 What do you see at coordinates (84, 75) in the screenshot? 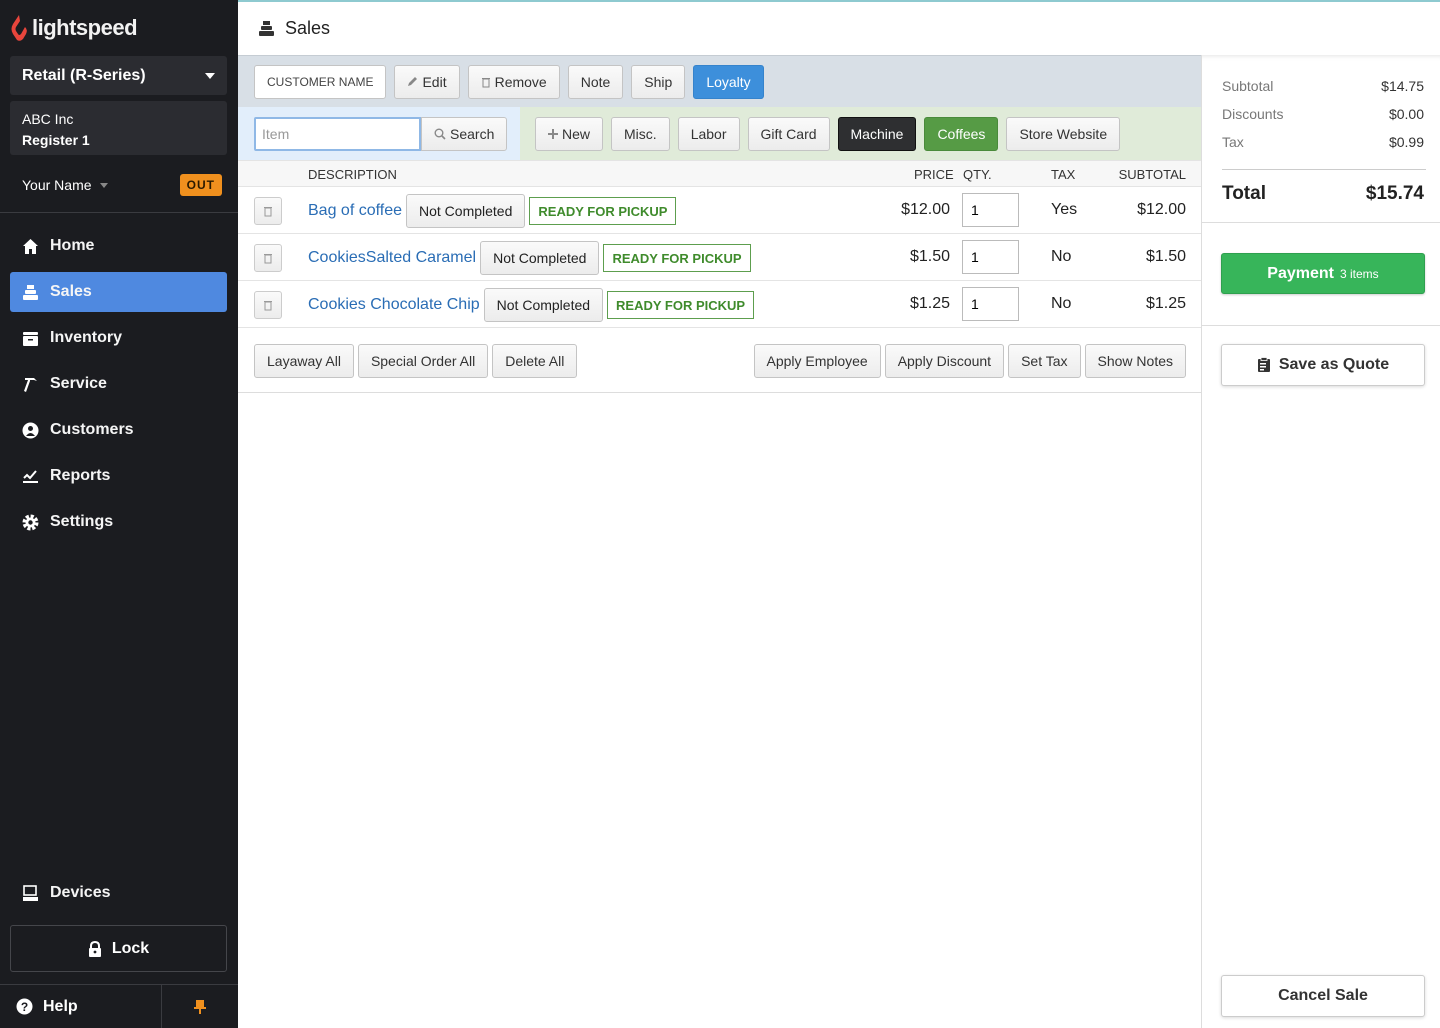
I see `product-select-label: Retail (R-Series)` at bounding box center [84, 75].